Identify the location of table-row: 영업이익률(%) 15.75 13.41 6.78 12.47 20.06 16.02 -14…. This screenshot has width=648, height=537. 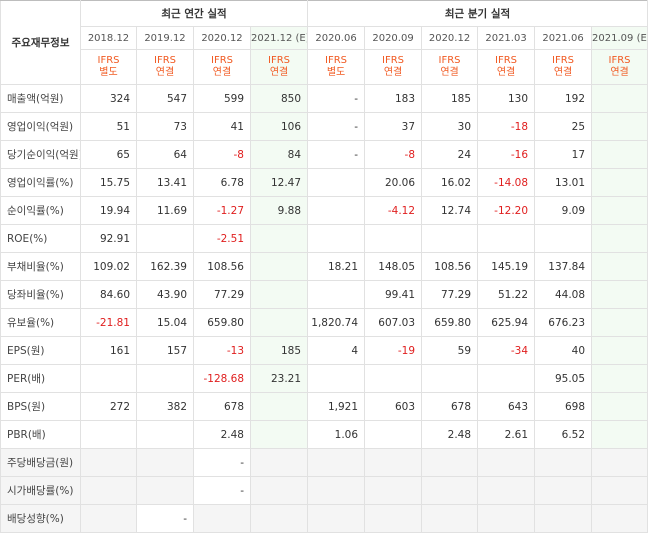
(324, 182).